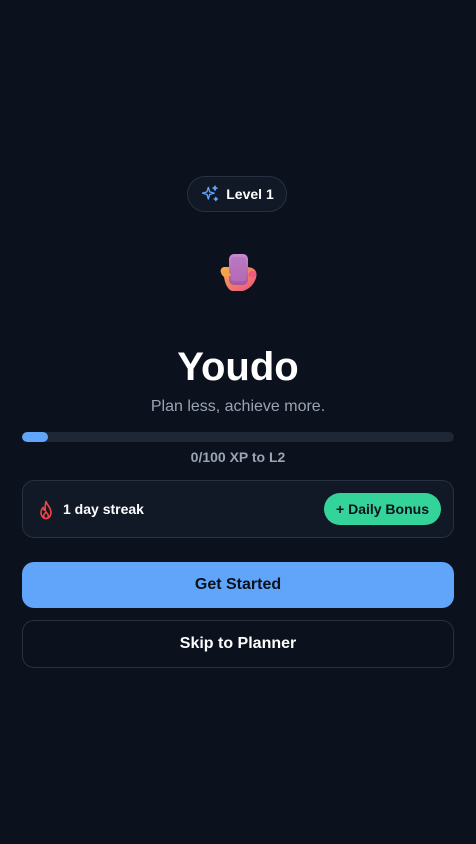 This screenshot has width=476, height=844. I want to click on skip-to-planner-button: Skip to Planner, so click(238, 644).